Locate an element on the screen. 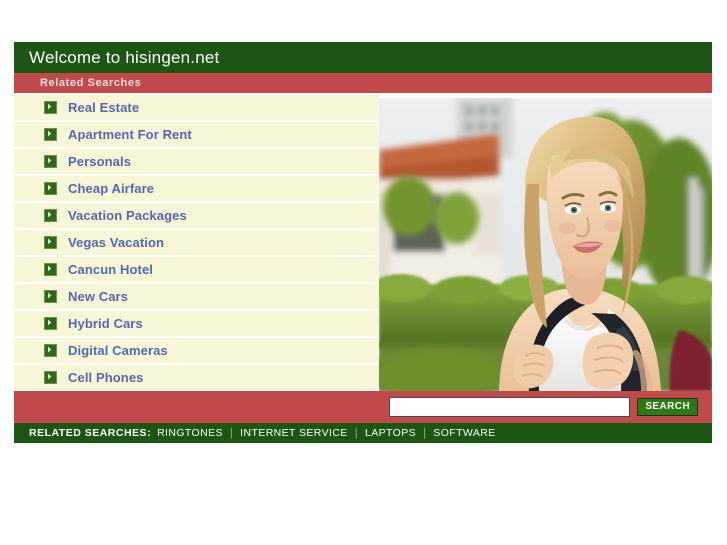 The image size is (727, 545). related-search-label: Cancun Hotel is located at coordinates (110, 269).